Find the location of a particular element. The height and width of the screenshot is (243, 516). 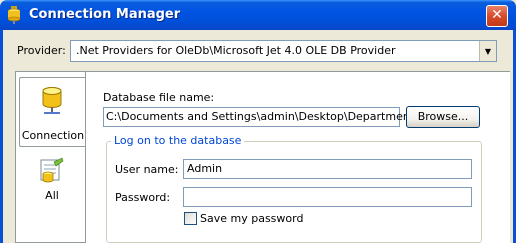

window-title: Connection Manager is located at coordinates (105, 14).